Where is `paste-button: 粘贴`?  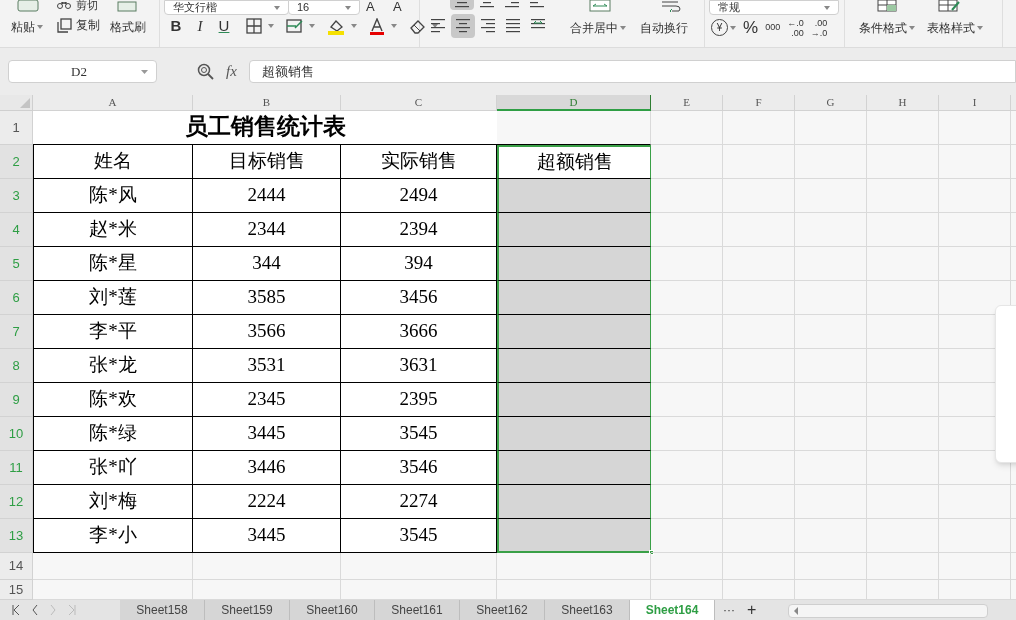
paste-button: 粘贴 is located at coordinates (27, 27).